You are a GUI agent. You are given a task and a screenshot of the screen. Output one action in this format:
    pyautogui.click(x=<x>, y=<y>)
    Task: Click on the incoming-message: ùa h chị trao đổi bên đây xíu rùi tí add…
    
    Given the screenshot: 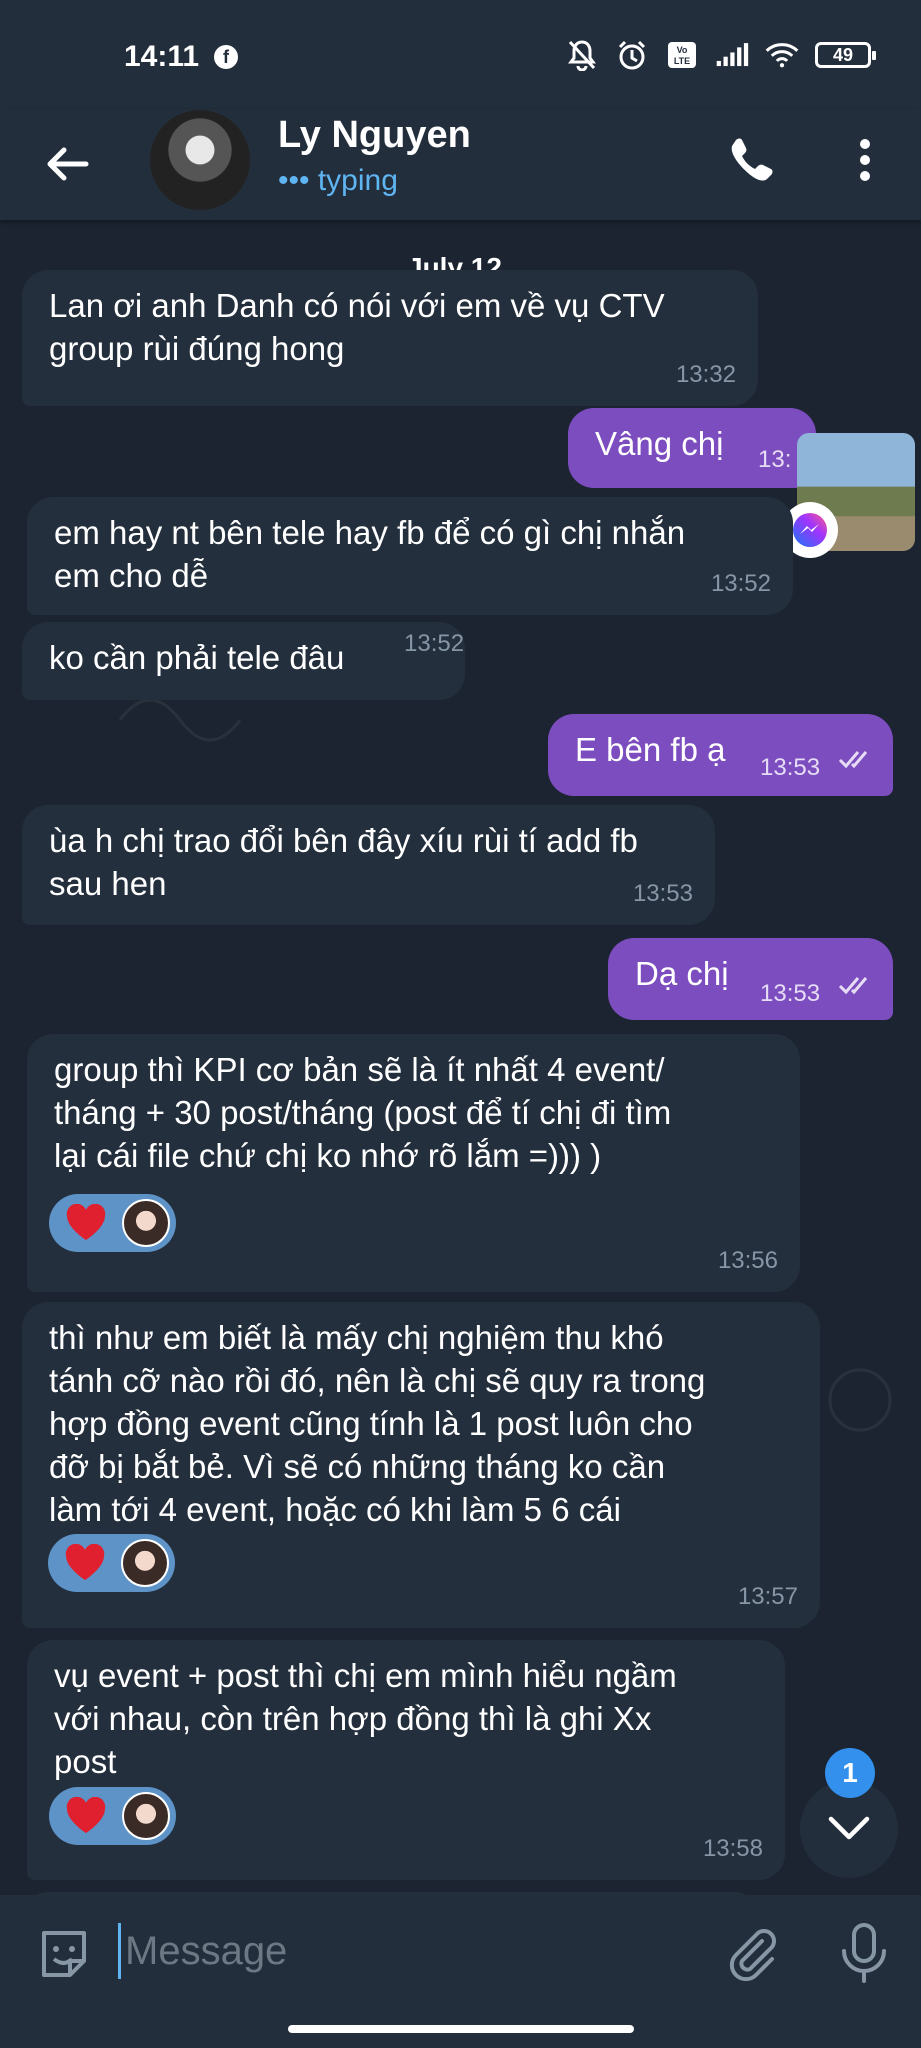 What is the action you would take?
    pyautogui.click(x=368, y=865)
    